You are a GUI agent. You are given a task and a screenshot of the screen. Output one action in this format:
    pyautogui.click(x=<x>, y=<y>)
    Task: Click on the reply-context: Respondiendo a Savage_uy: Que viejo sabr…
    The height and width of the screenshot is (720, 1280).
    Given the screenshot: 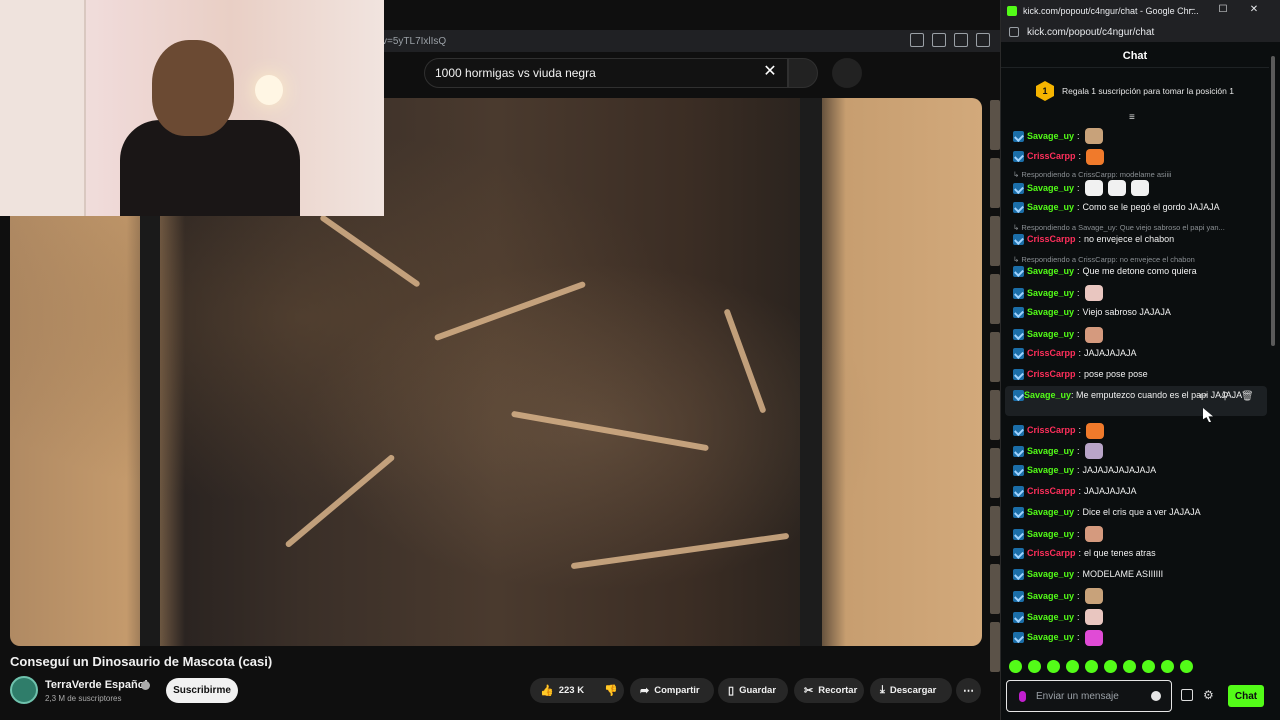 What is the action you would take?
    pyautogui.click(x=1139, y=227)
    